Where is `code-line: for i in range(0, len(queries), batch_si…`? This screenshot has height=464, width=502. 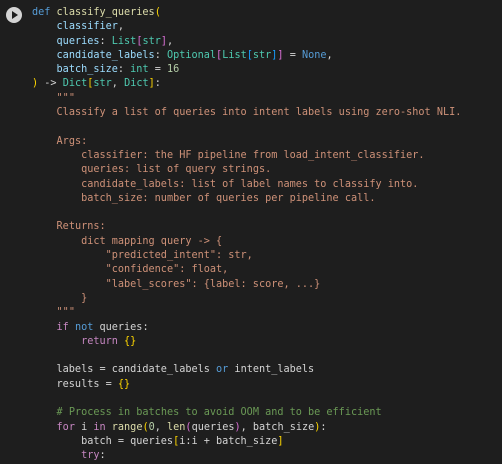 code-line: for i in range(0, len(queries), batch_si… is located at coordinates (246, 428).